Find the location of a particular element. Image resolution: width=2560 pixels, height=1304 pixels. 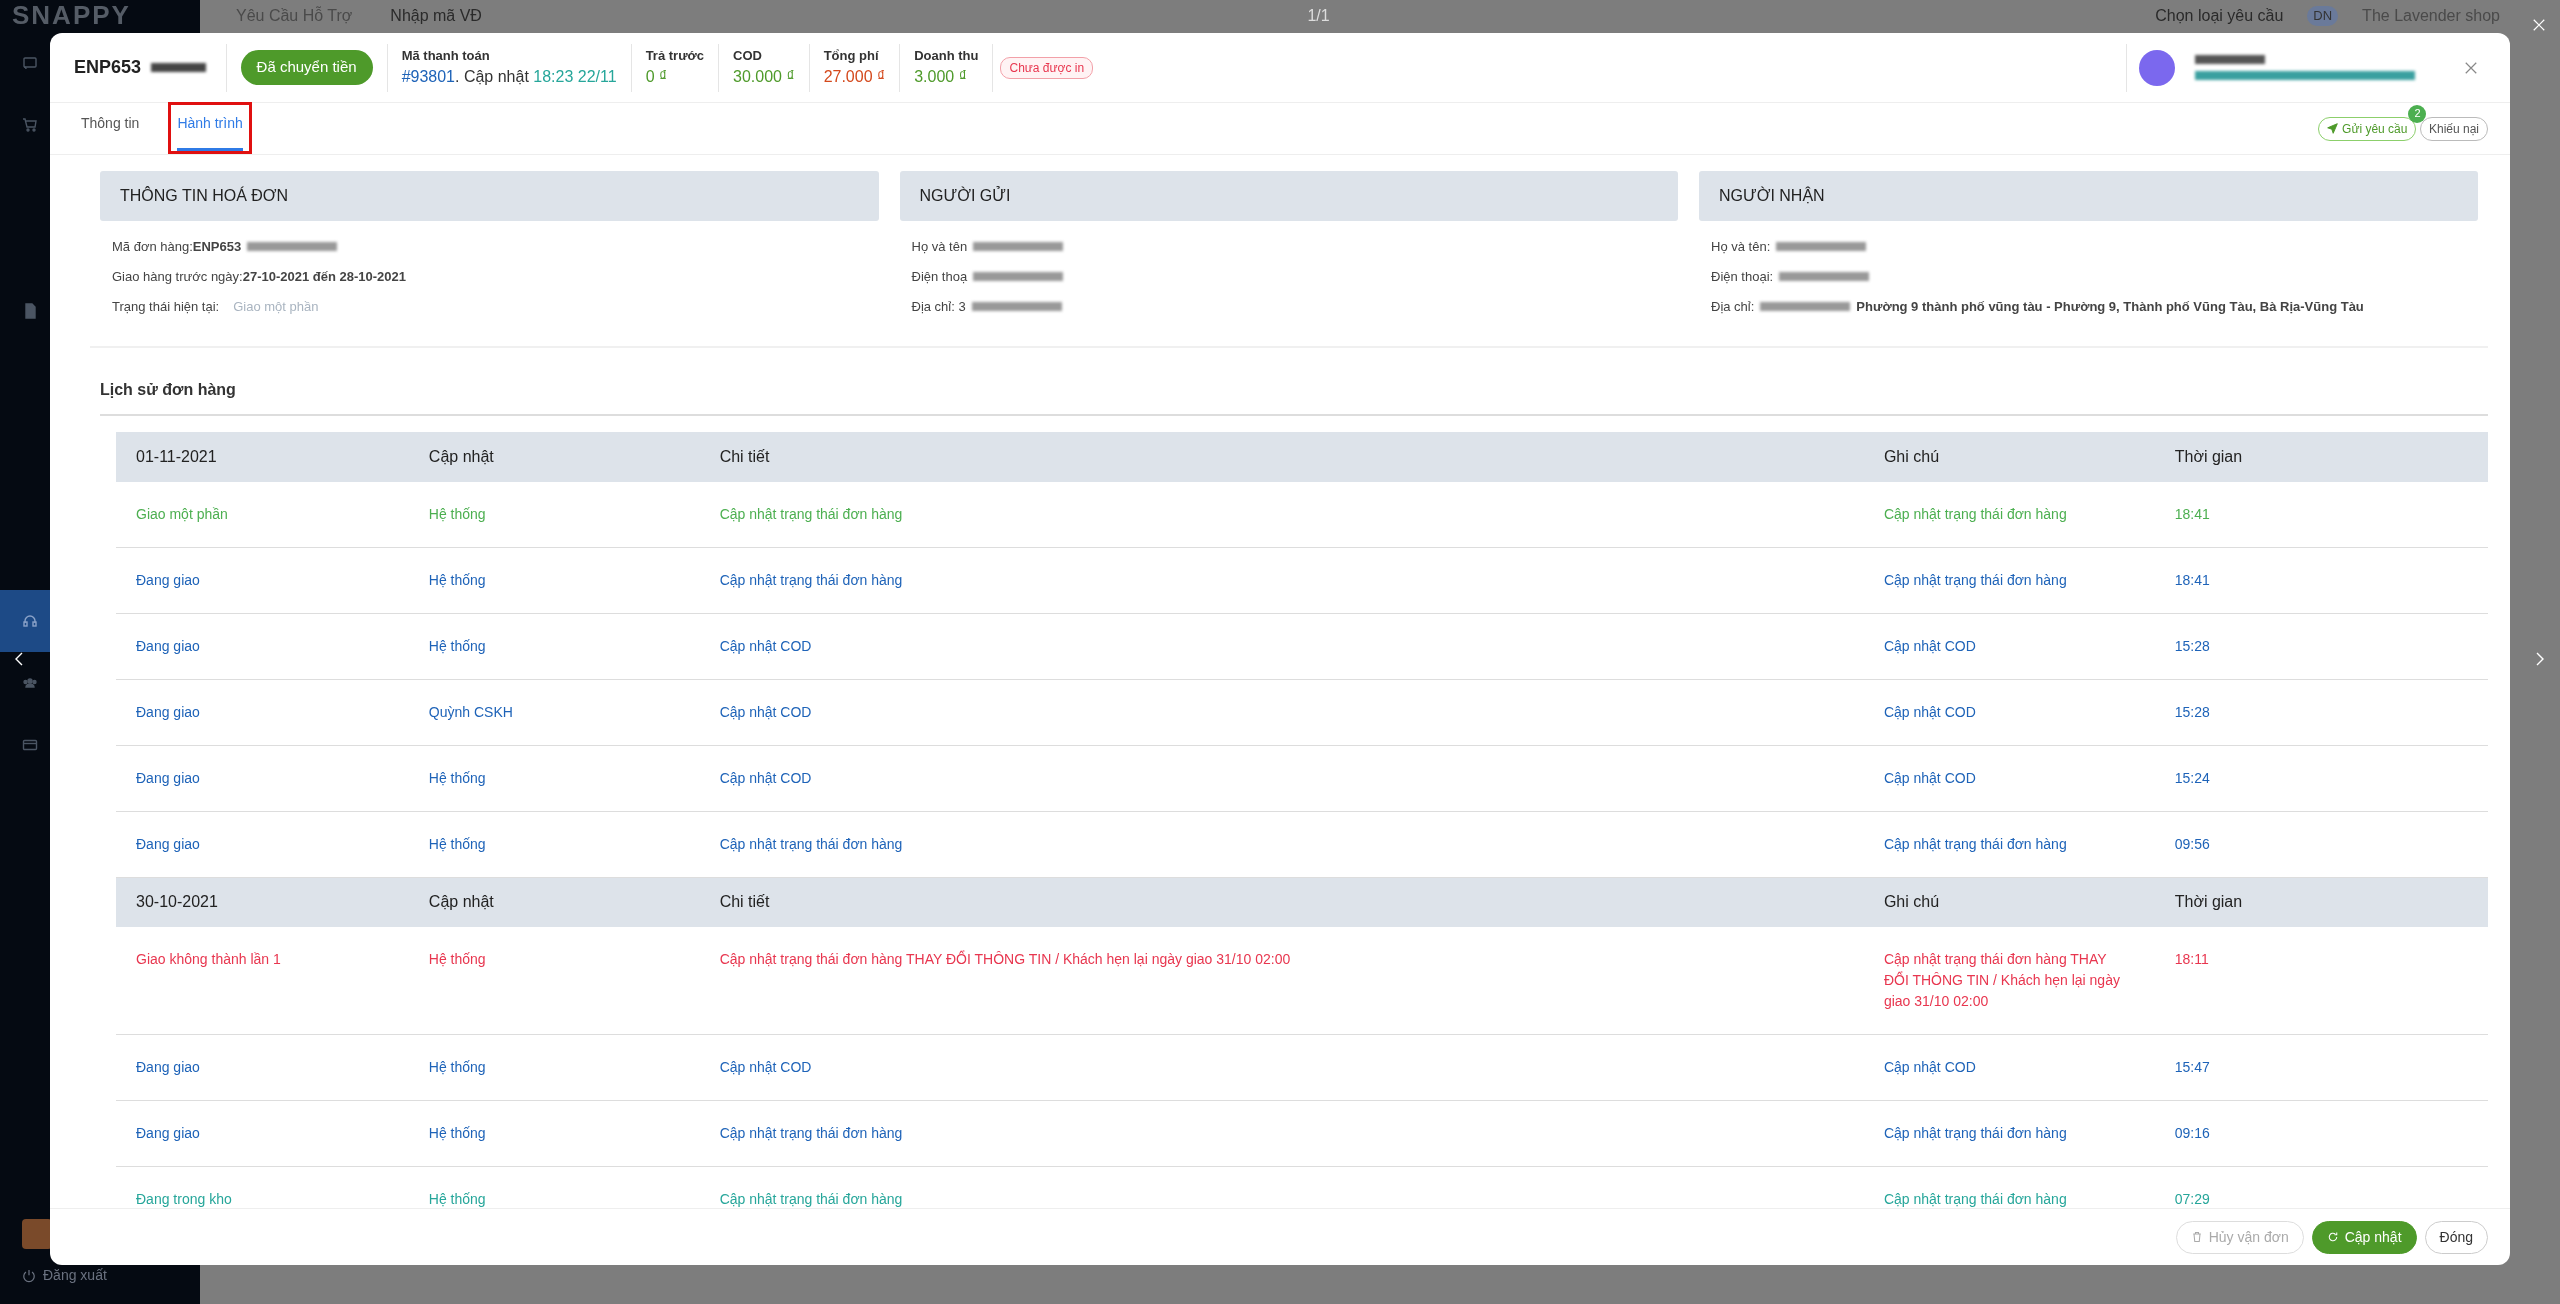

table-cell: Quỳnh CSKH is located at coordinates (554, 712).